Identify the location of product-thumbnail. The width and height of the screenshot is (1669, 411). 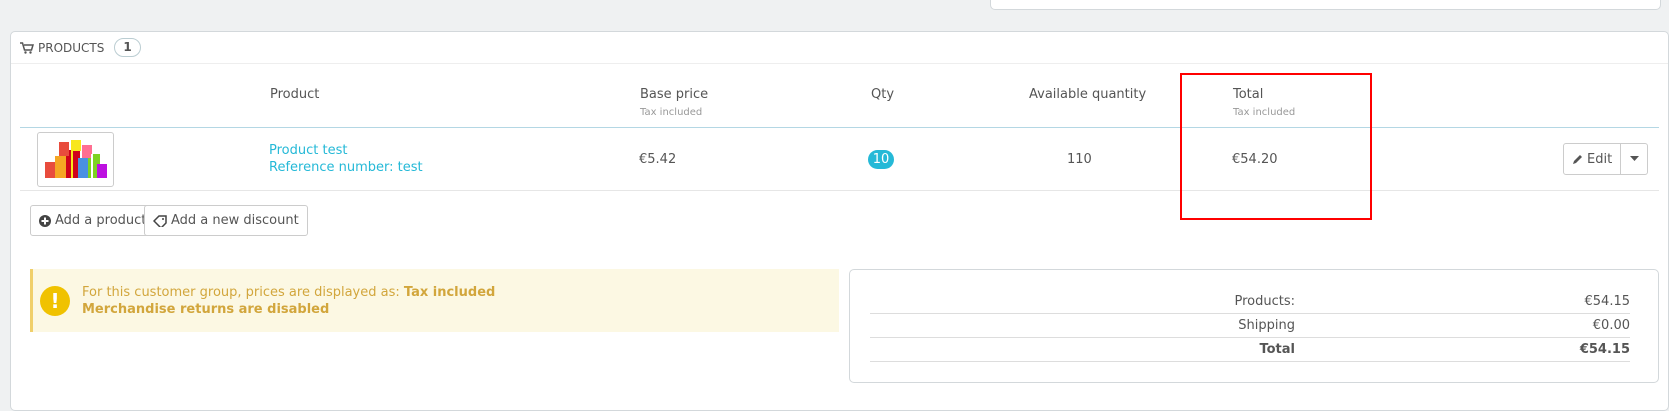
(75, 159).